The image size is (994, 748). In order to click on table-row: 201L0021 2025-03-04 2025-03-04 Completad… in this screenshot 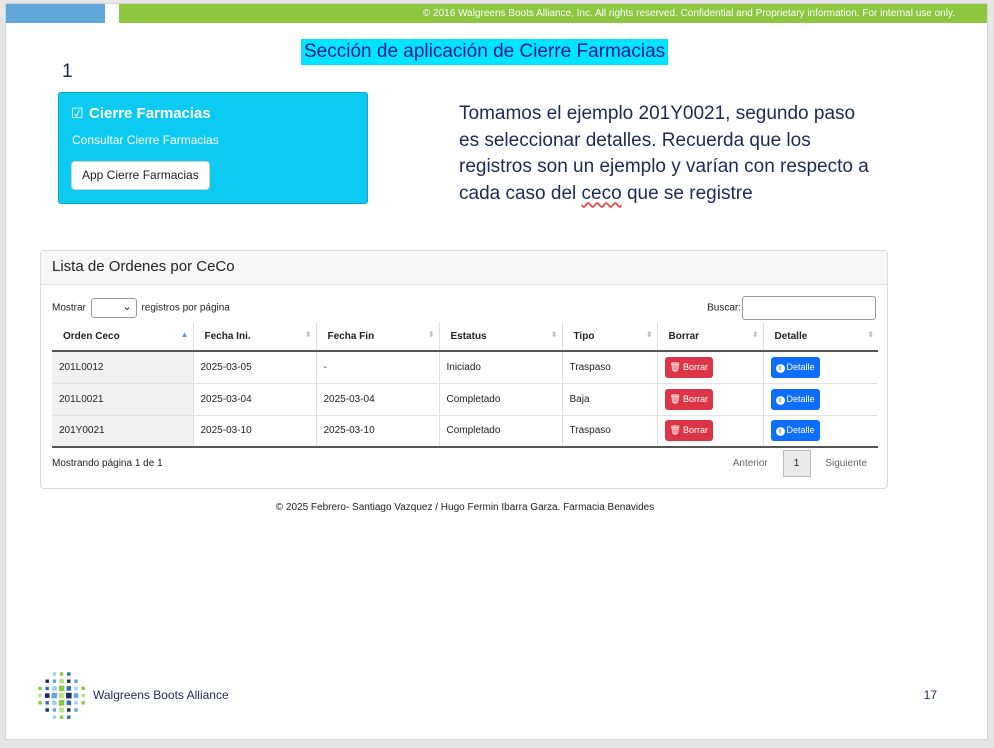, I will do `click(465, 399)`.